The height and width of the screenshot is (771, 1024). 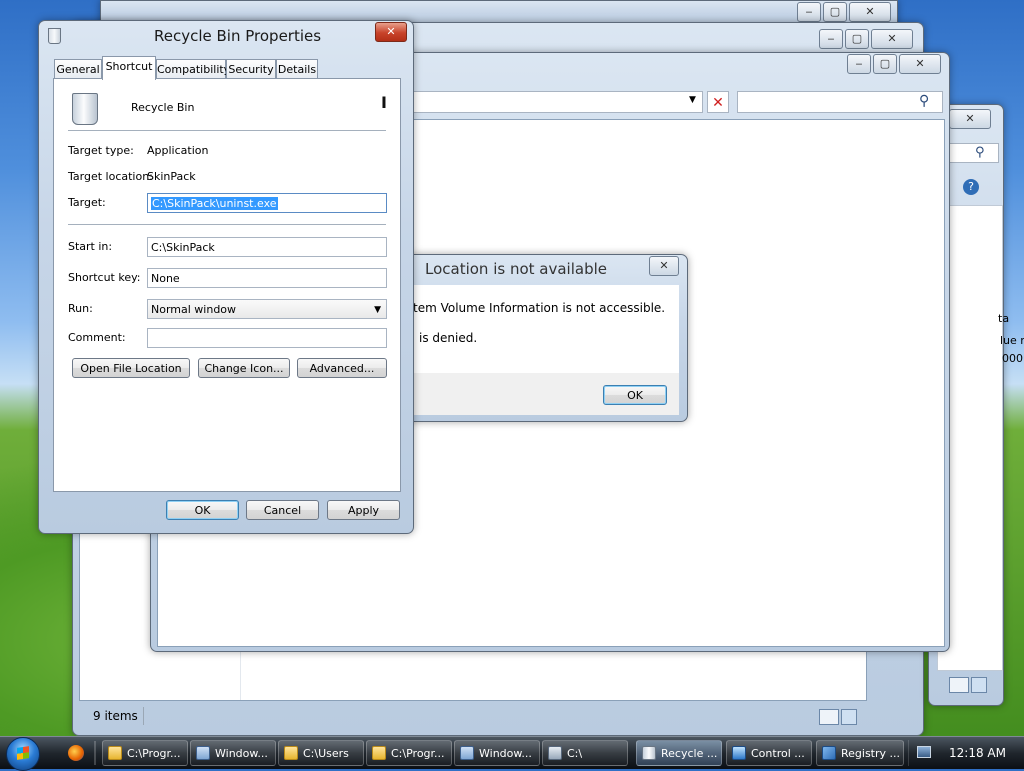 What do you see at coordinates (516, 269) in the screenshot?
I see `error-dialog-title: Location is not available` at bounding box center [516, 269].